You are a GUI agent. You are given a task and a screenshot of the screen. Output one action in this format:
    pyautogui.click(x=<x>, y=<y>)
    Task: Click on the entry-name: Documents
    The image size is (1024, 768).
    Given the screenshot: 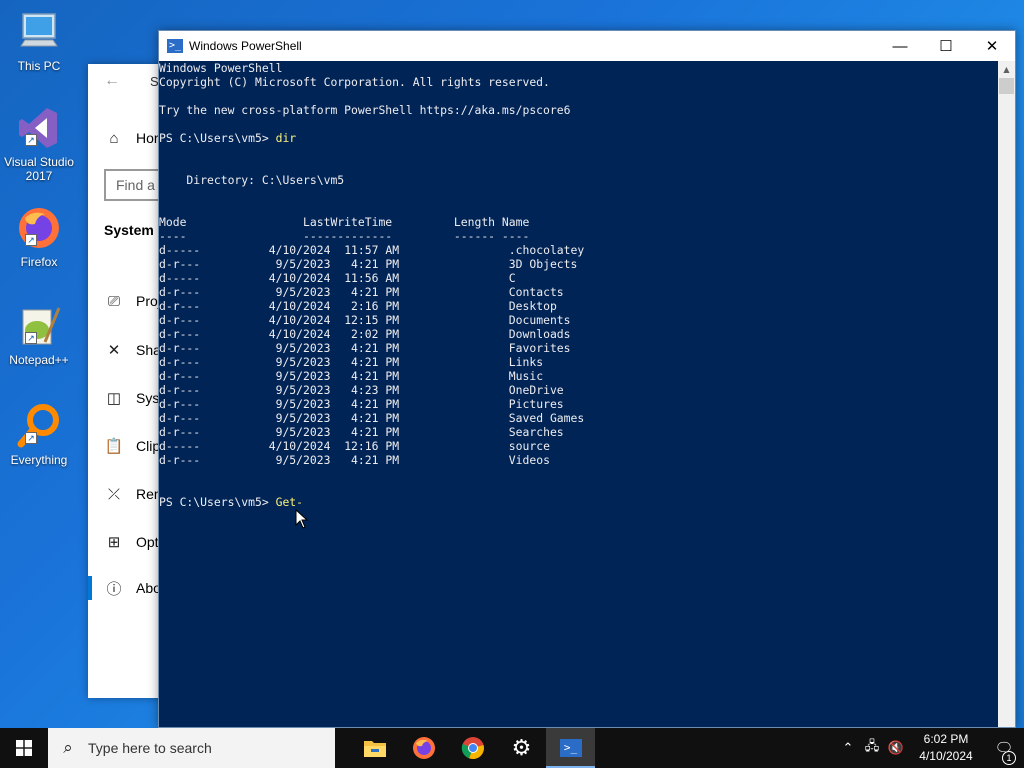 What is the action you would take?
    pyautogui.click(x=540, y=320)
    